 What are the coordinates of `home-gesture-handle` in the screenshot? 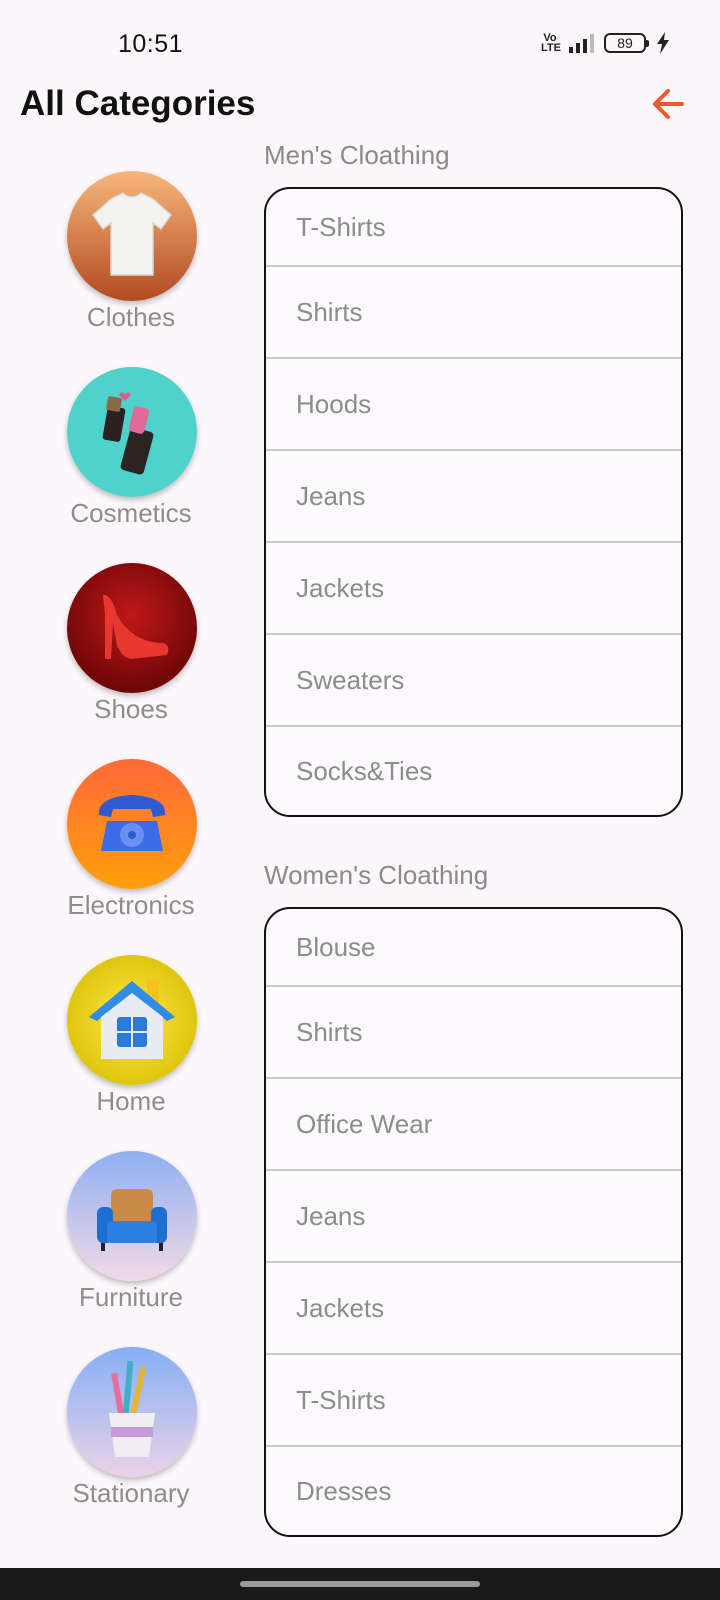 It's located at (360, 1584).